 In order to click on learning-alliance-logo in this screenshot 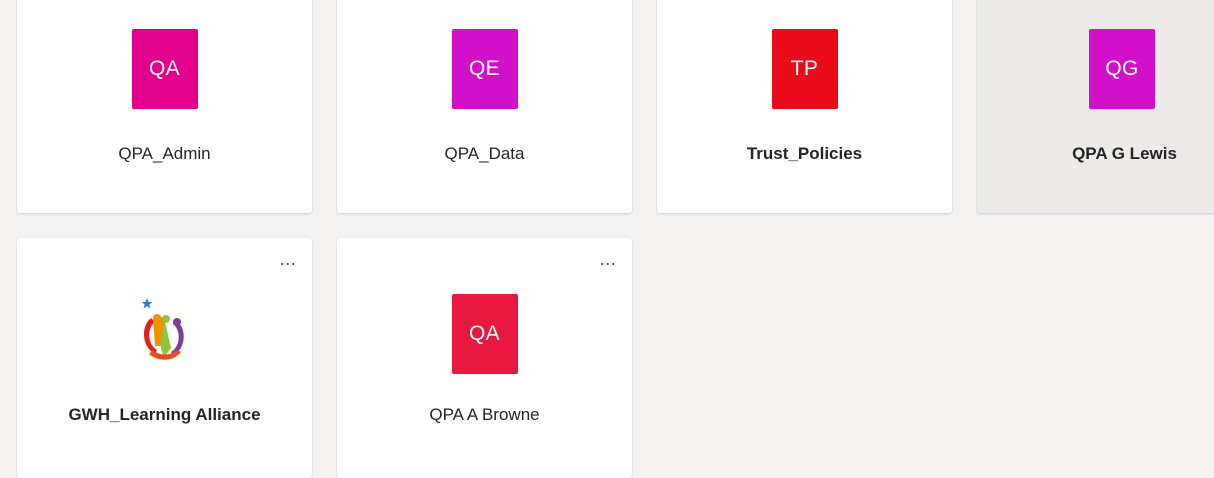, I will do `click(162, 329)`.